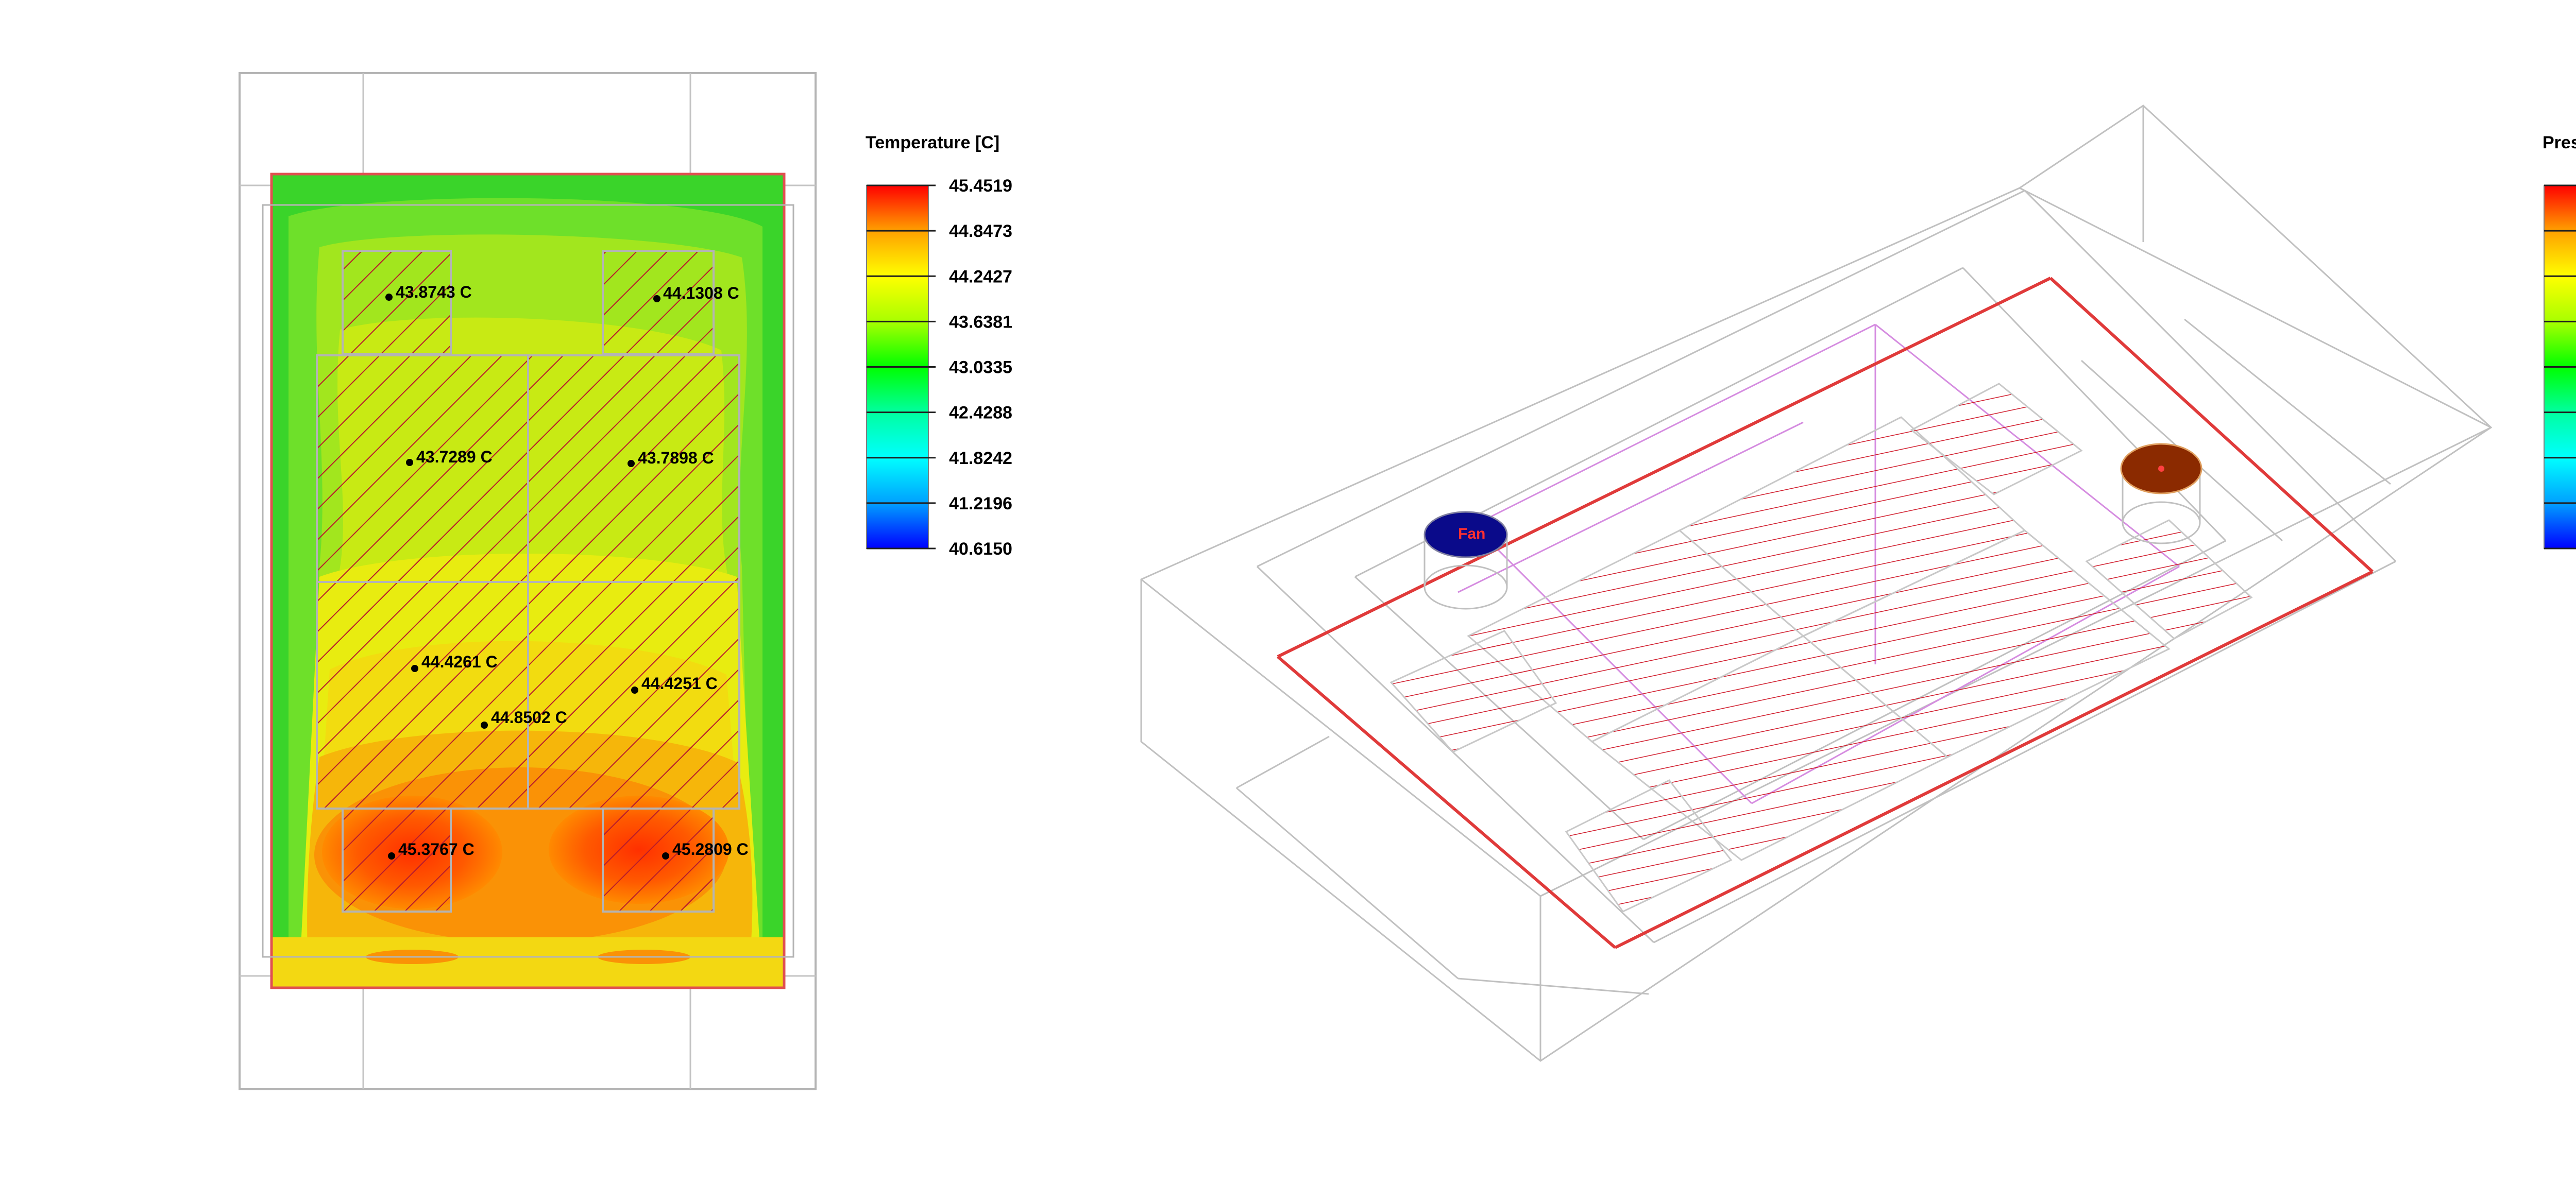  Describe the element at coordinates (422, 695) in the screenshot. I see `component-large-lower-left` at that location.